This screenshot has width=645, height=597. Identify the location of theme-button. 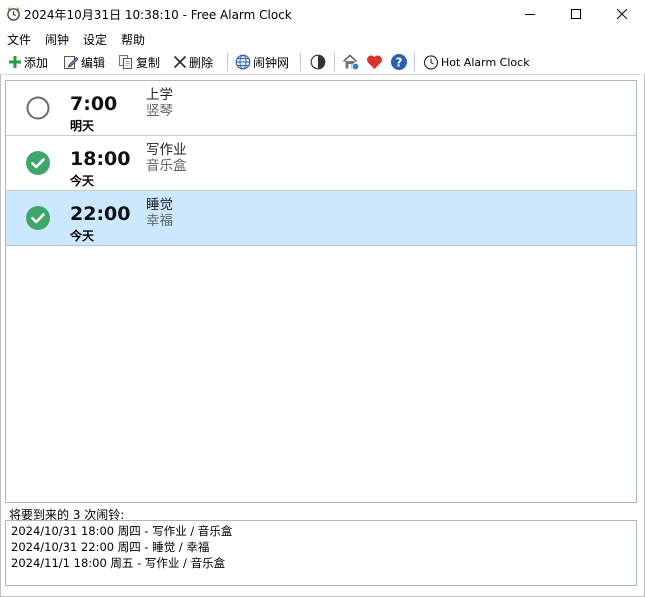
(319, 62).